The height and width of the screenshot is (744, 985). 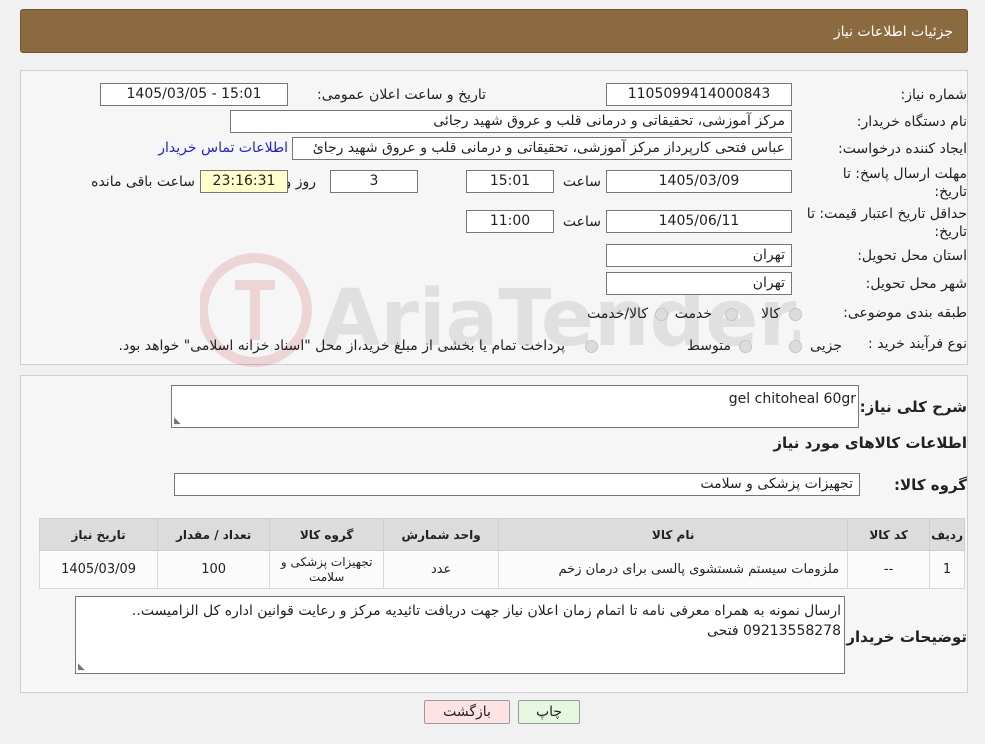 What do you see at coordinates (904, 174) in the screenshot?
I see `deadline-label: مهلت ارسال پاسخ: تا` at bounding box center [904, 174].